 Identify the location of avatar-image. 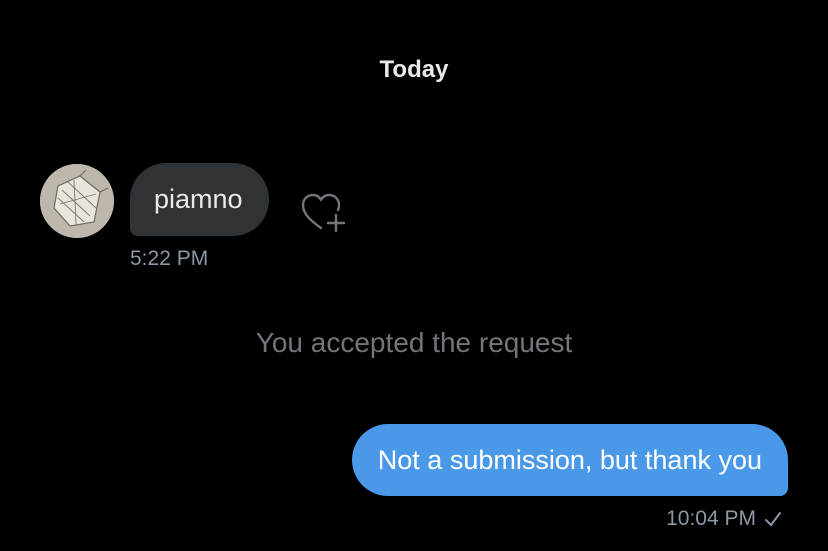
(77, 201).